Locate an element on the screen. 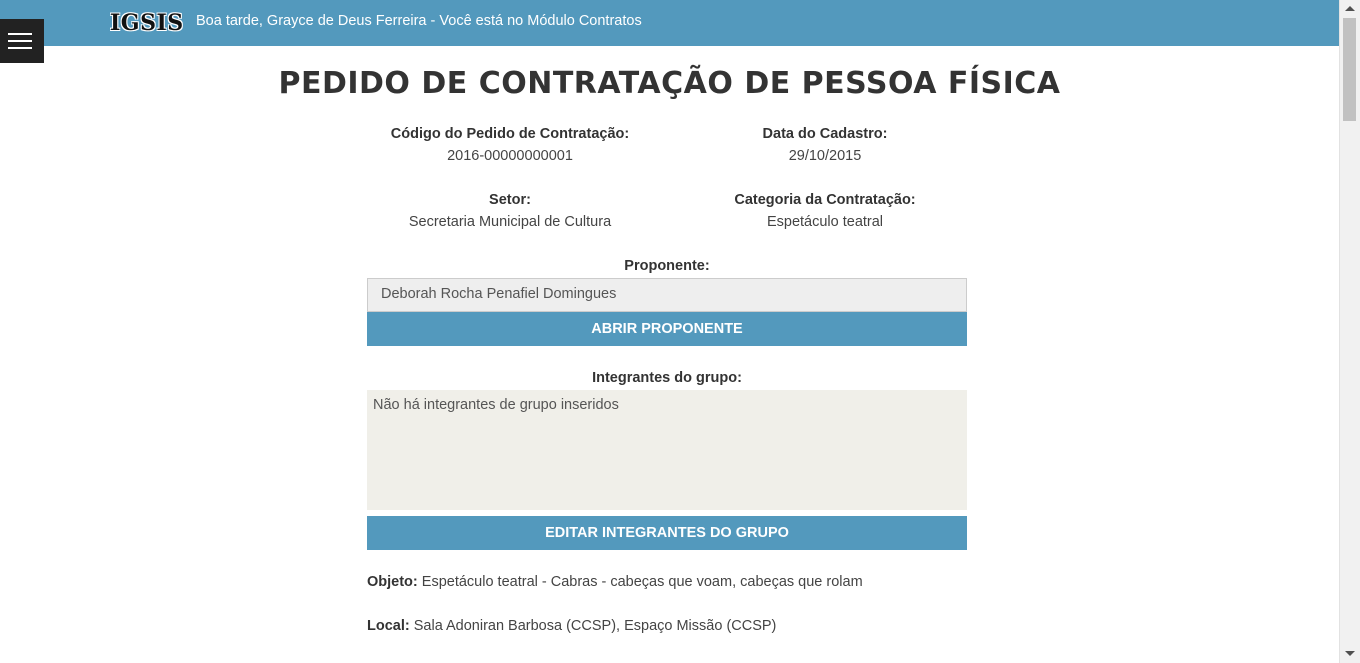  integrantes-label: Integrantes do grupo: is located at coordinates (667, 378).